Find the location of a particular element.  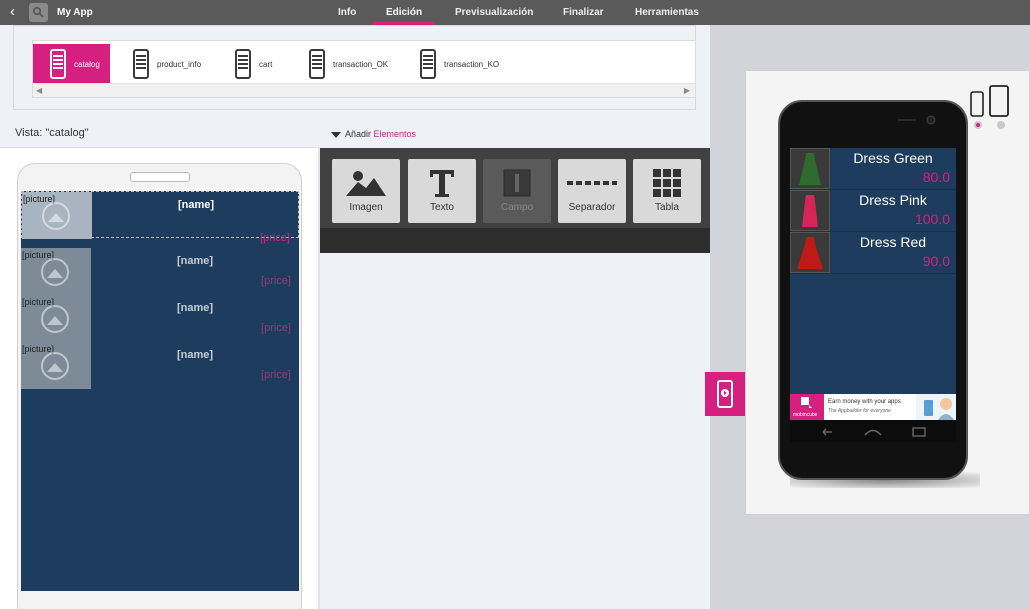

image-icon is located at coordinates (366, 183).